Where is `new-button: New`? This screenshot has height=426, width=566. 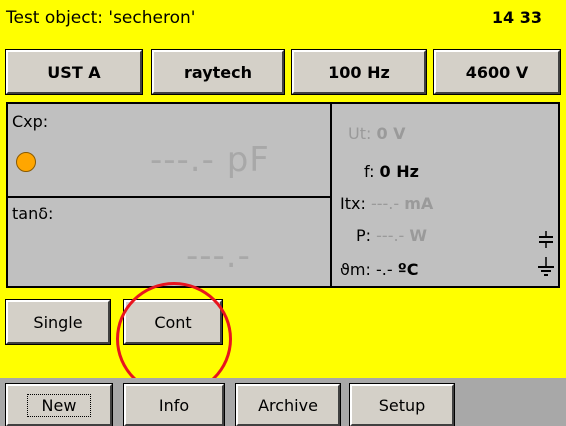
new-button: New is located at coordinates (59, 405).